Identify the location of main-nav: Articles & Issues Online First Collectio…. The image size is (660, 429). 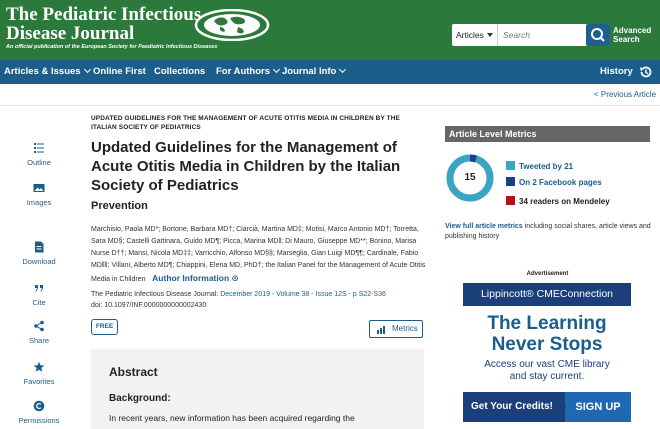
(330, 72).